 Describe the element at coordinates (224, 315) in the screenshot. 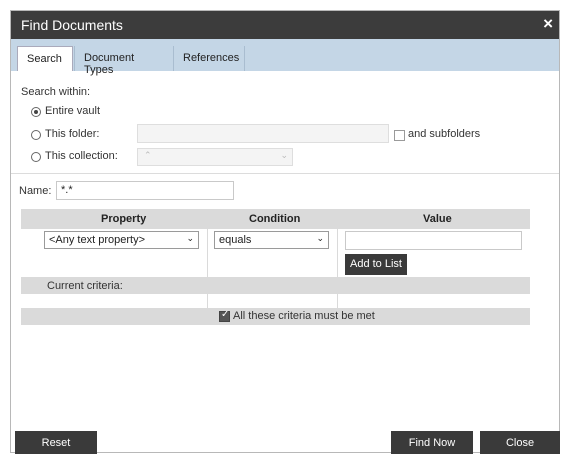

I see `all-criteria-checkbox` at that location.